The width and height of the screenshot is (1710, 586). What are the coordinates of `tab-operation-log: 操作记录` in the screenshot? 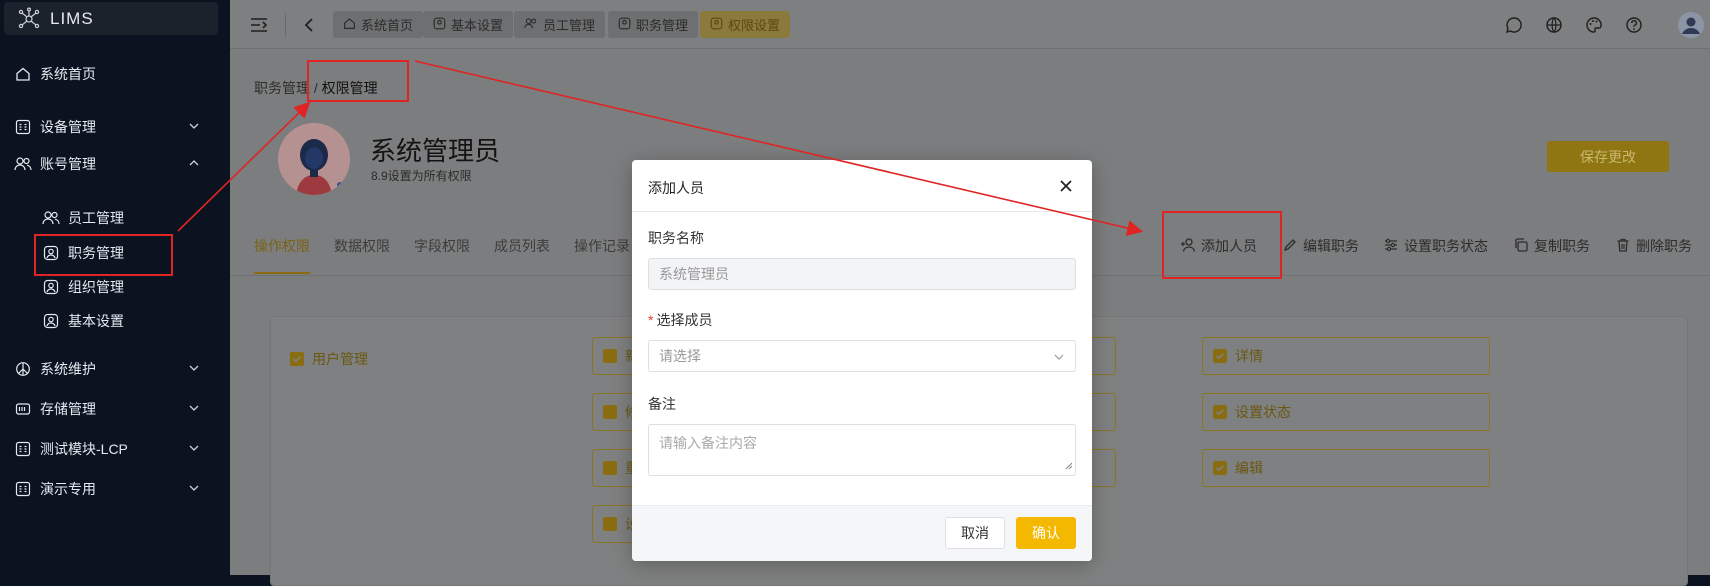 It's located at (602, 246).